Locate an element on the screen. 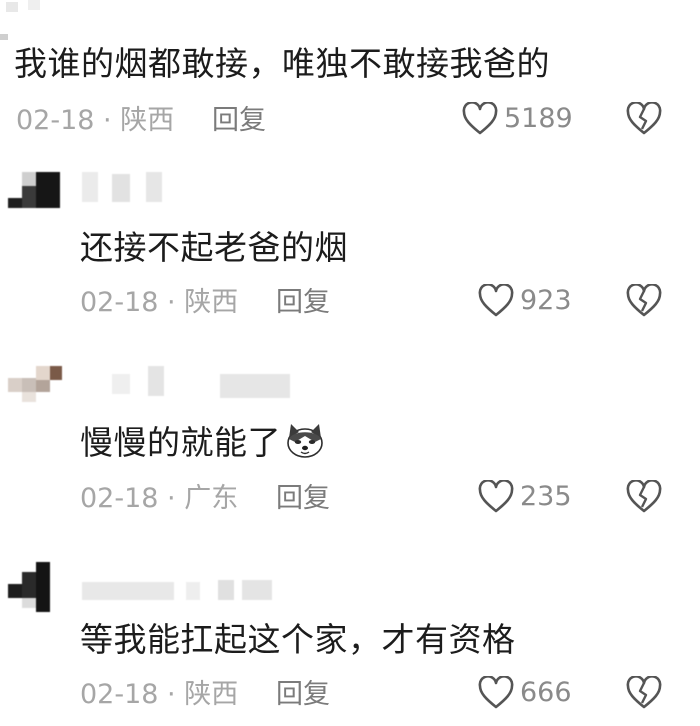 The height and width of the screenshot is (726, 700). comment-text: 等我能扛起这个家，才有资格 is located at coordinates (298, 639).